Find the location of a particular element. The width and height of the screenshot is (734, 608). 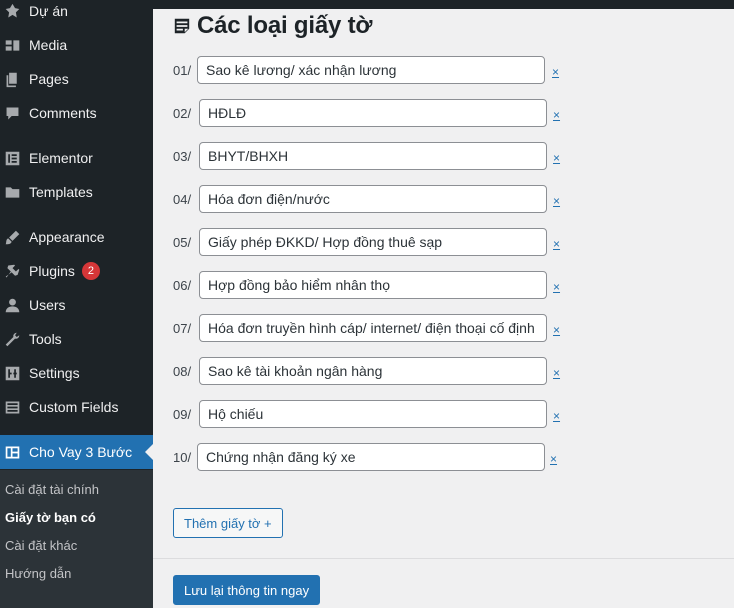

document-number: 07/ is located at coordinates (182, 328).